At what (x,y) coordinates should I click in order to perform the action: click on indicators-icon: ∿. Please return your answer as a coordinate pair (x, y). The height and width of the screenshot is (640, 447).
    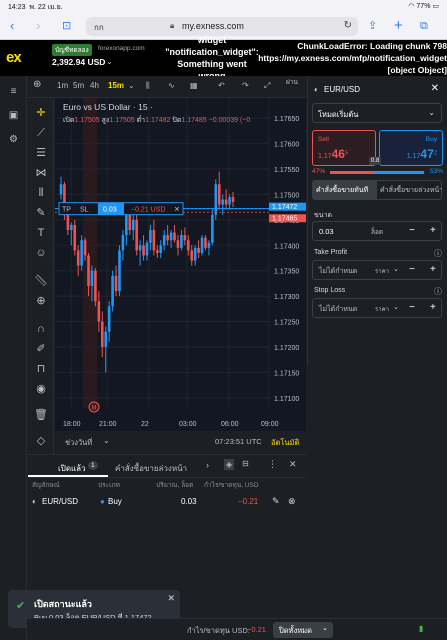
    Looking at the image, I should click on (171, 85).